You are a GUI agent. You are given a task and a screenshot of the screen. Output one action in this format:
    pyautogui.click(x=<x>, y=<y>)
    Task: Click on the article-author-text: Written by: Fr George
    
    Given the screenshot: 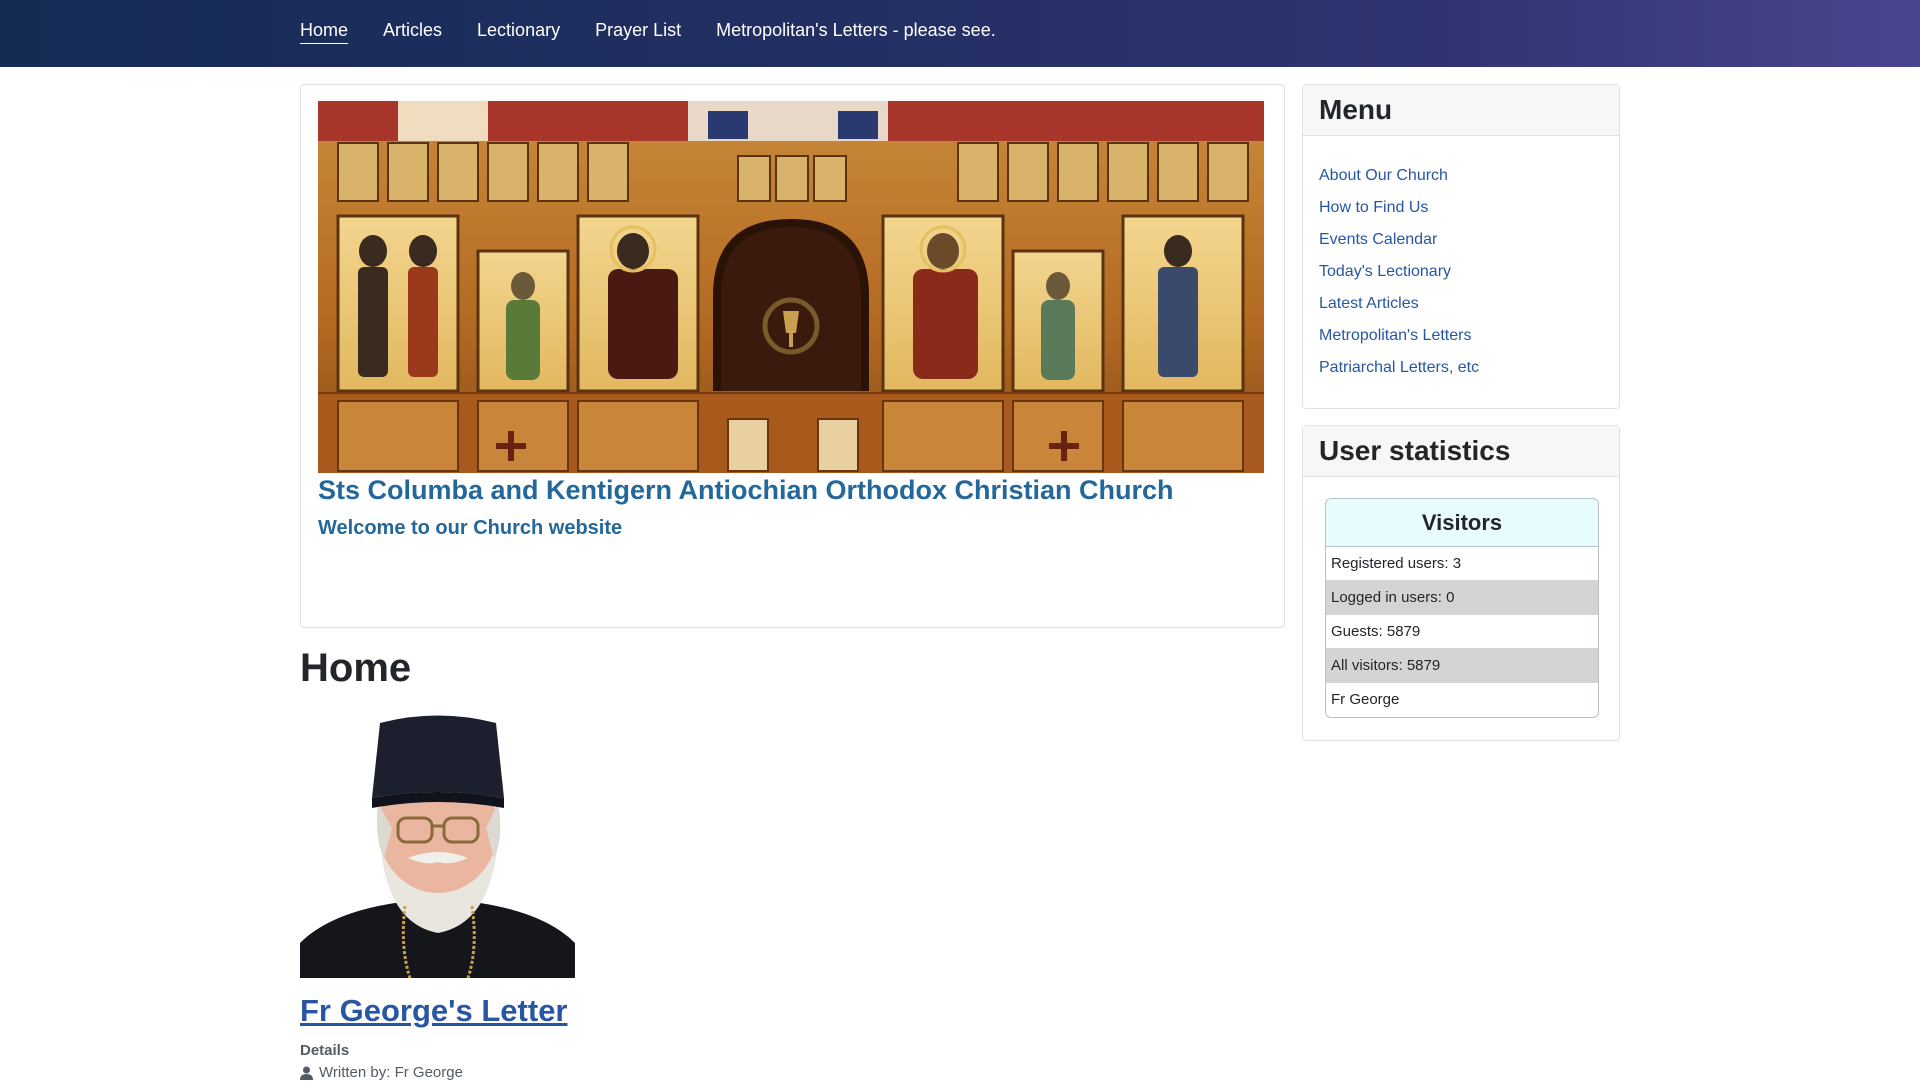 What is the action you would take?
    pyautogui.click(x=391, y=1072)
    